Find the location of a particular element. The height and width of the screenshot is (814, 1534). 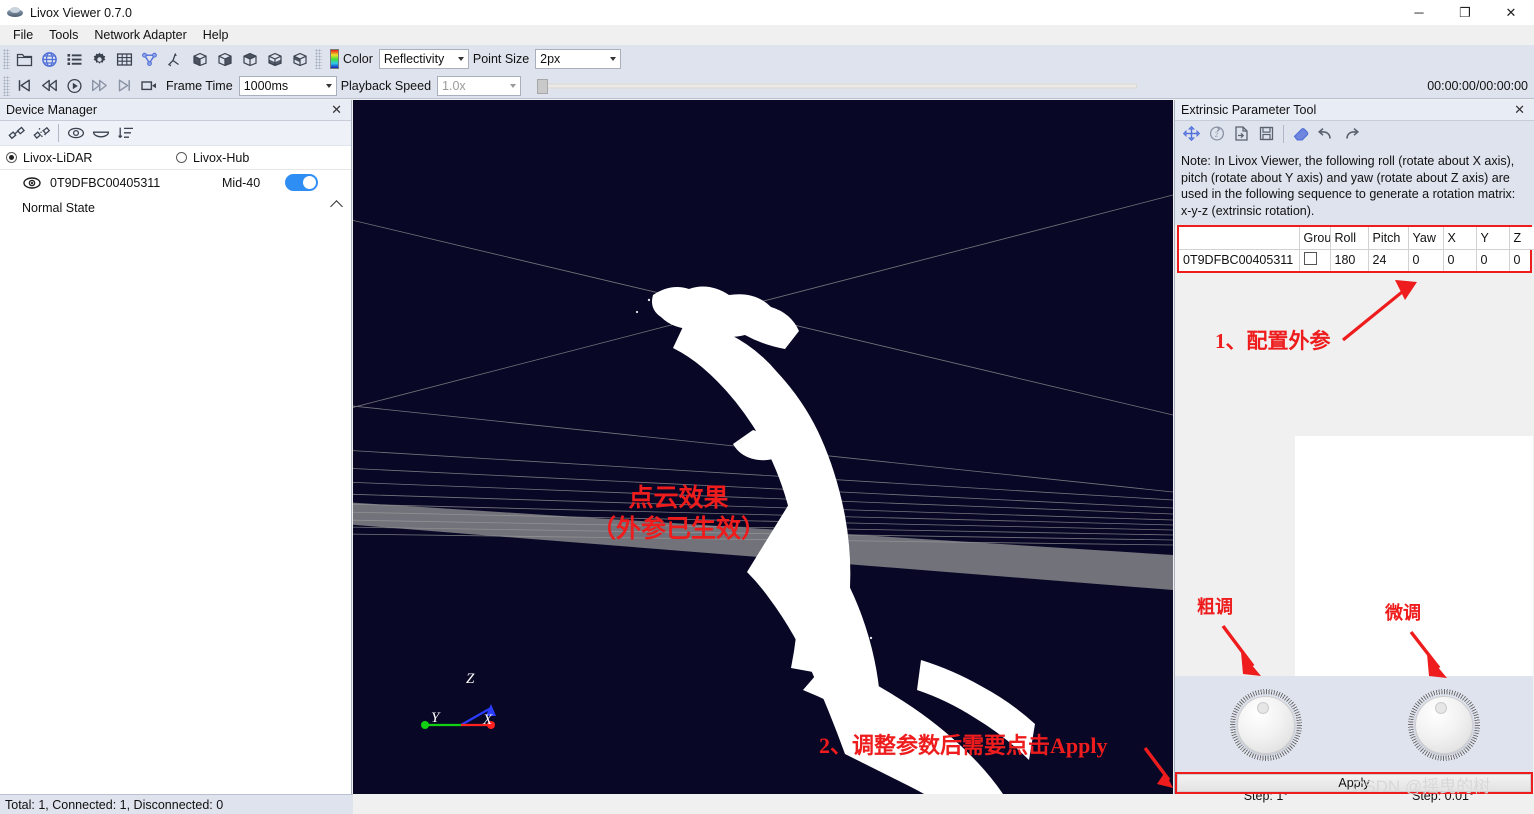

radio-livox-hub-label: Livox-Hub is located at coordinates (221, 157).